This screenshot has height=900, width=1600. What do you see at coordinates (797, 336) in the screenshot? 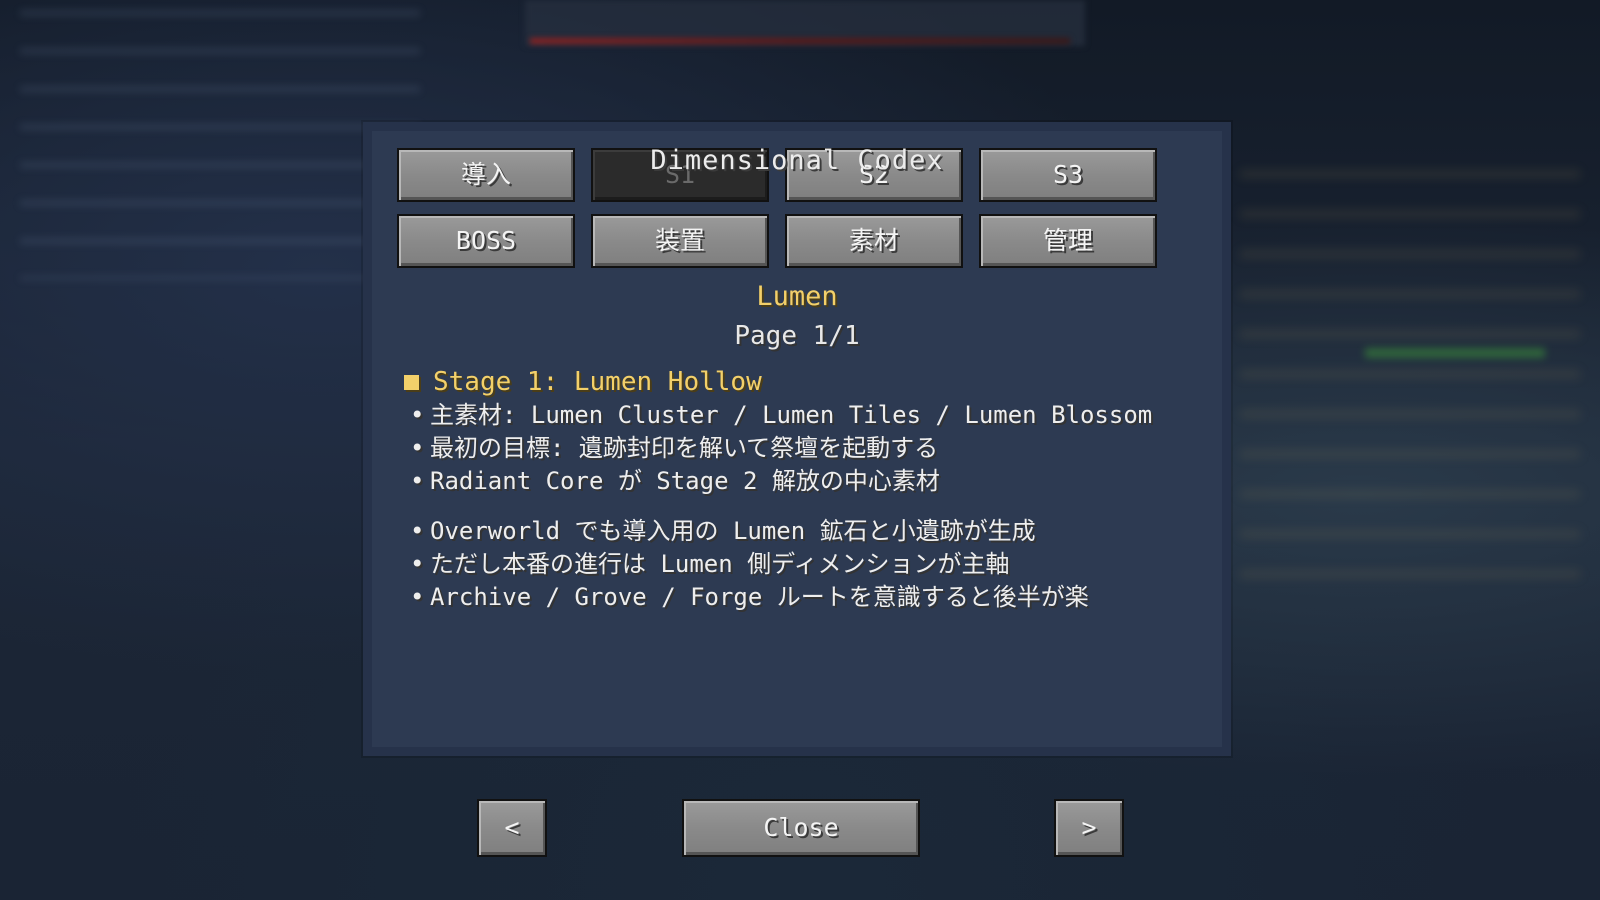
I see `page-indicator: Page 1/1` at bounding box center [797, 336].